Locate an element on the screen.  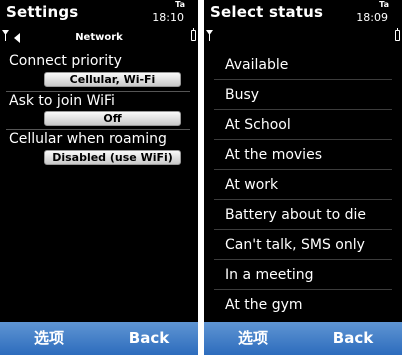
status-item-in-a-meeting: In a meeting is located at coordinates (299, 275).